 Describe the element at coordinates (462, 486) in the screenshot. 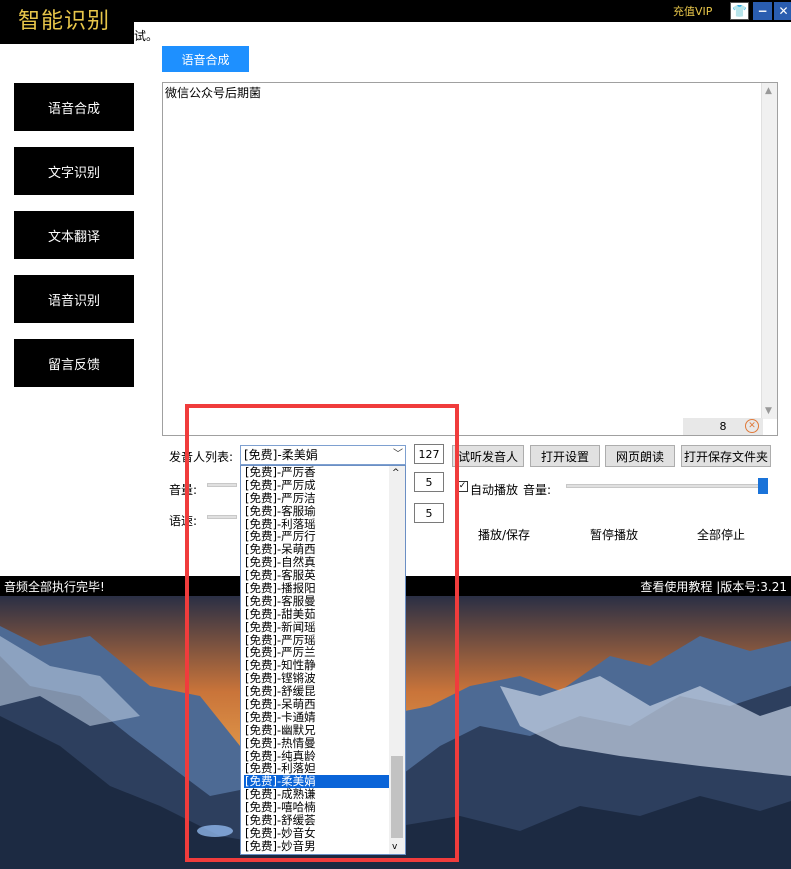

I see `autoplay-checkbox: ✓` at that location.